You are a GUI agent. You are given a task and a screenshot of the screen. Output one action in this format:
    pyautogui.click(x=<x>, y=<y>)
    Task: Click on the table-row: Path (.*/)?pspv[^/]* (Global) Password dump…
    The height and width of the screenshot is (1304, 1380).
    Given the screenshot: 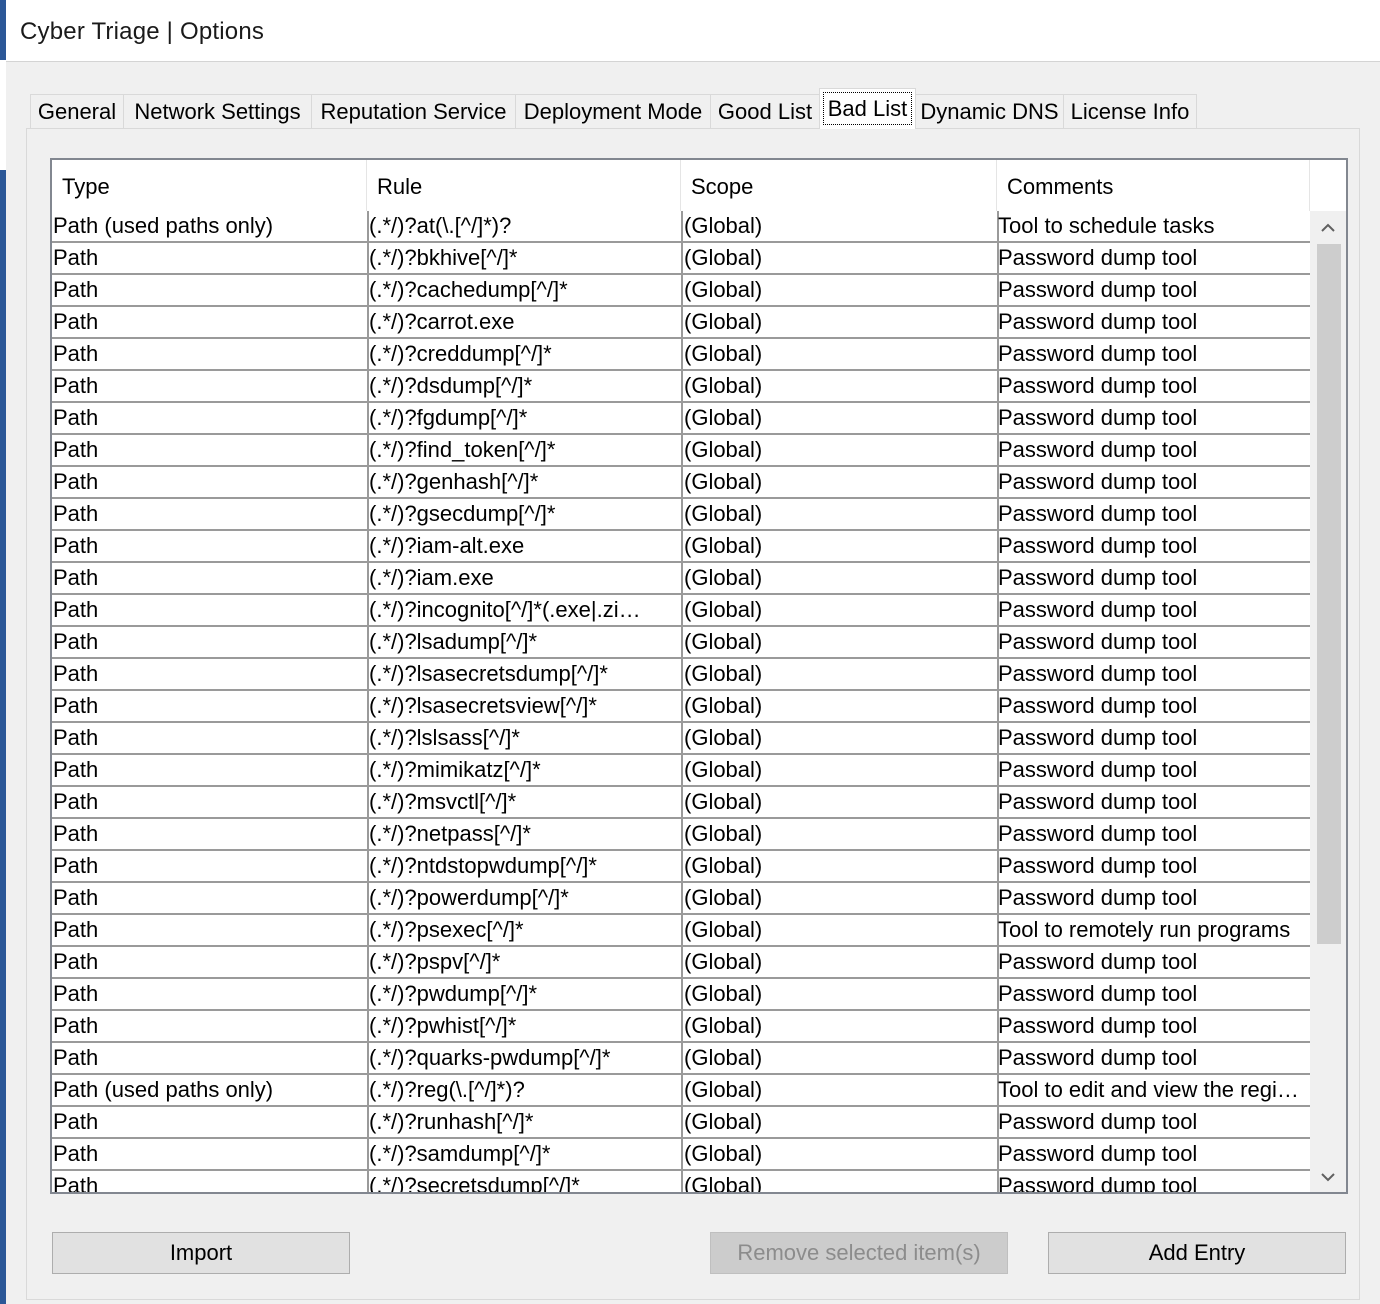 What is the action you would take?
    pyautogui.click(x=682, y=963)
    